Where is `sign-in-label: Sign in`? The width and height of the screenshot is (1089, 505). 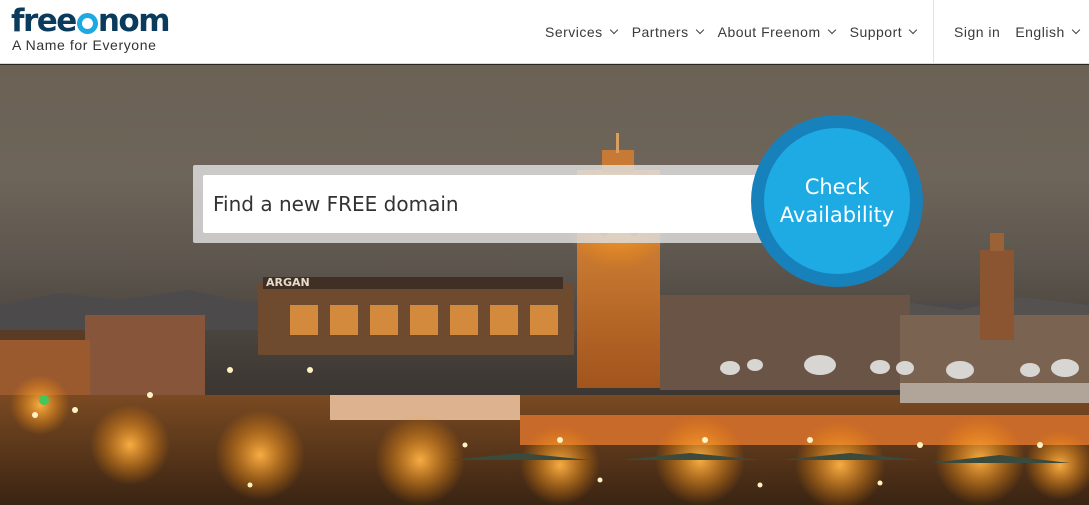
sign-in-label: Sign in is located at coordinates (977, 32).